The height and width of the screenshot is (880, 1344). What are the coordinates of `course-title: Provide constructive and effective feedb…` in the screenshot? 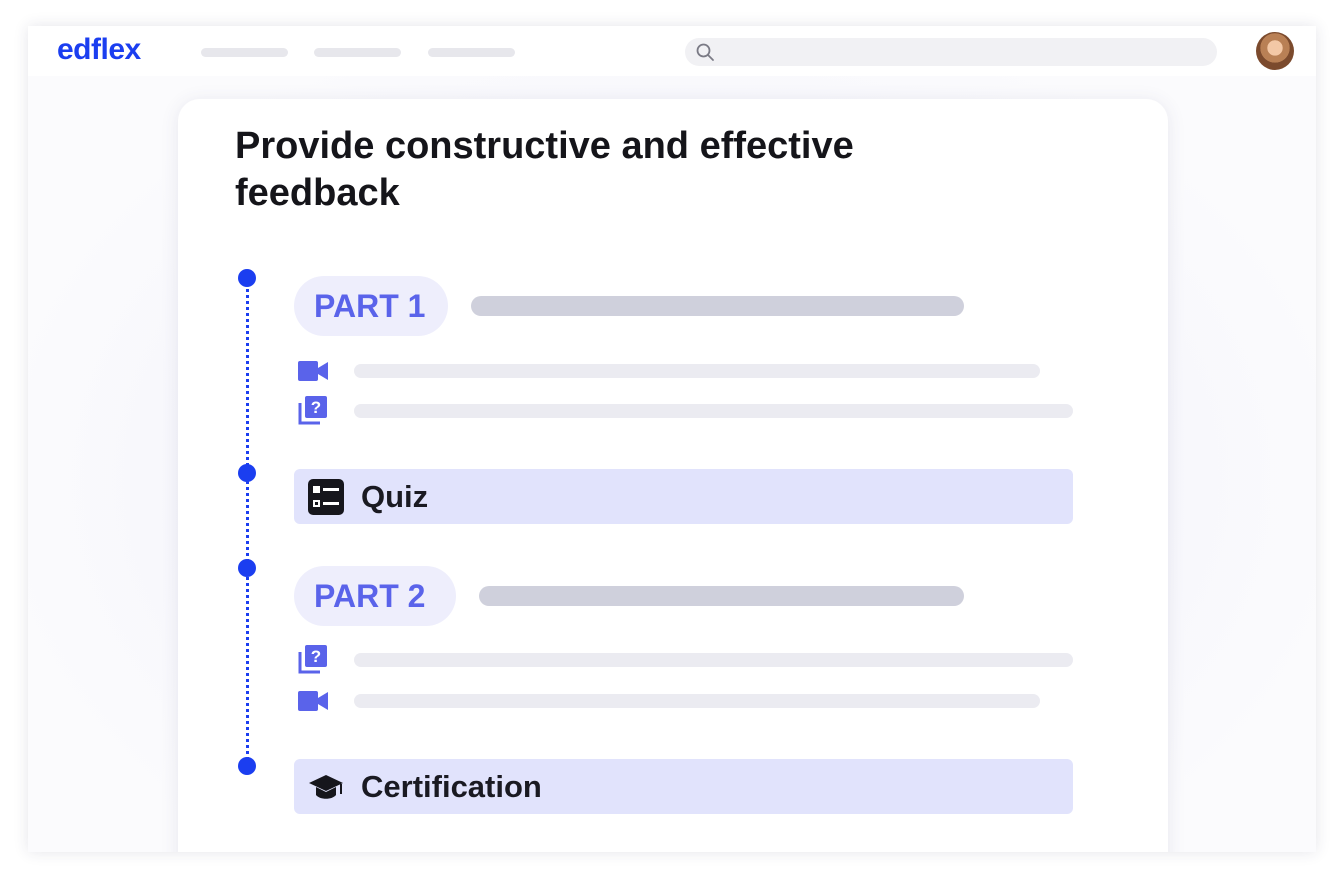 It's located at (544, 169).